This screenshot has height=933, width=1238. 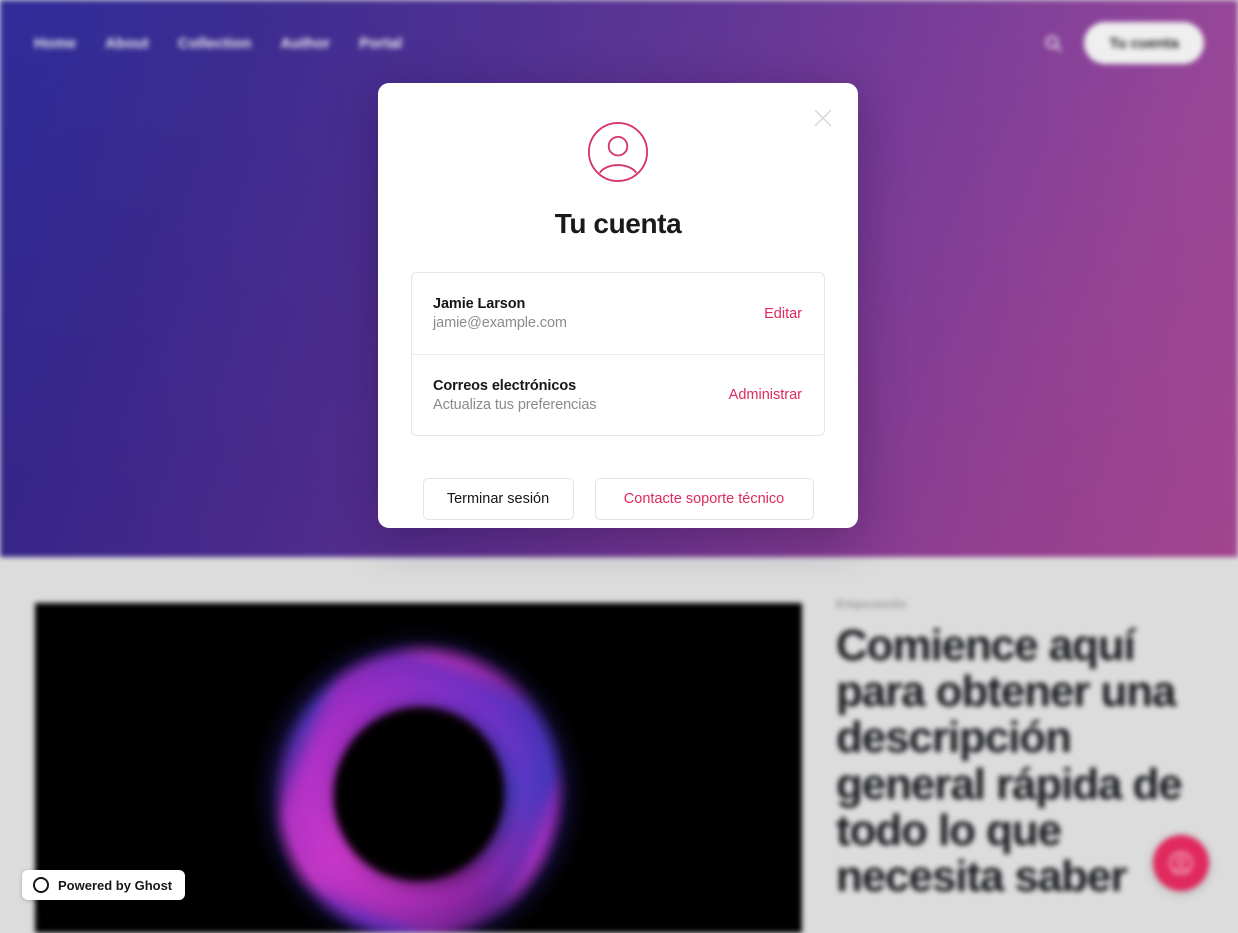 I want to click on account-name: Jamie Larson, so click(x=479, y=304).